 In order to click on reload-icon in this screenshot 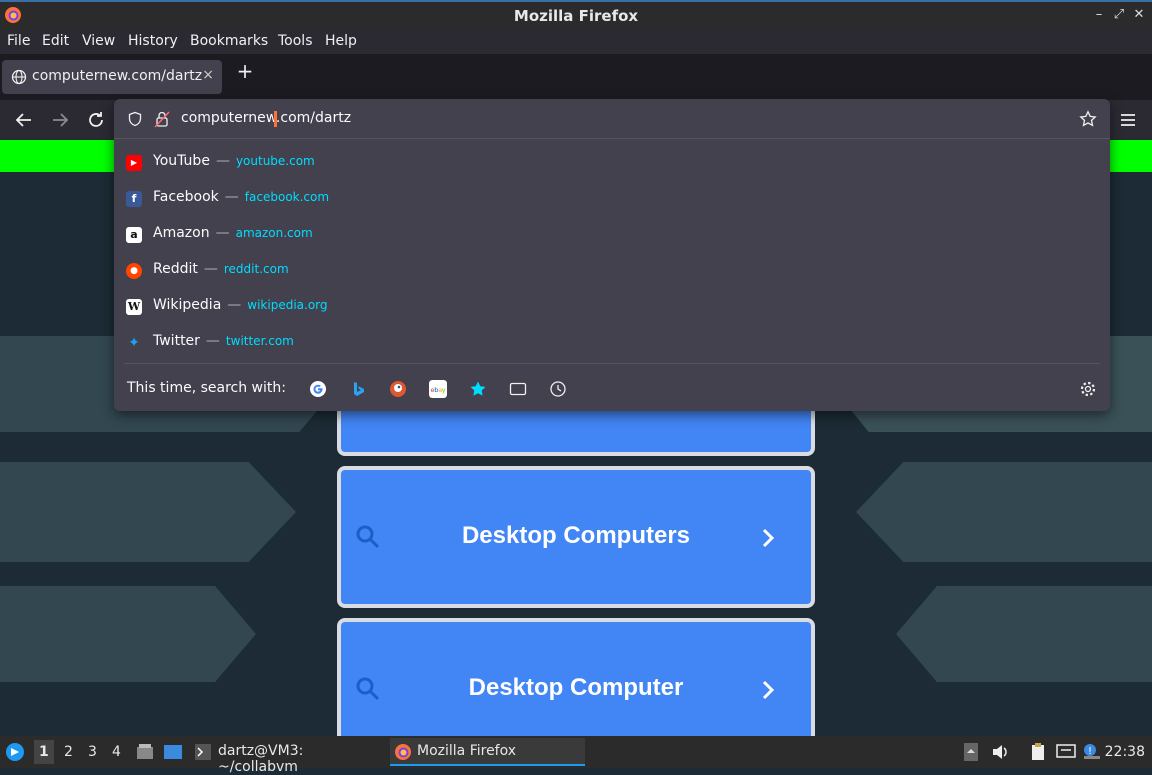, I will do `click(96, 120)`.